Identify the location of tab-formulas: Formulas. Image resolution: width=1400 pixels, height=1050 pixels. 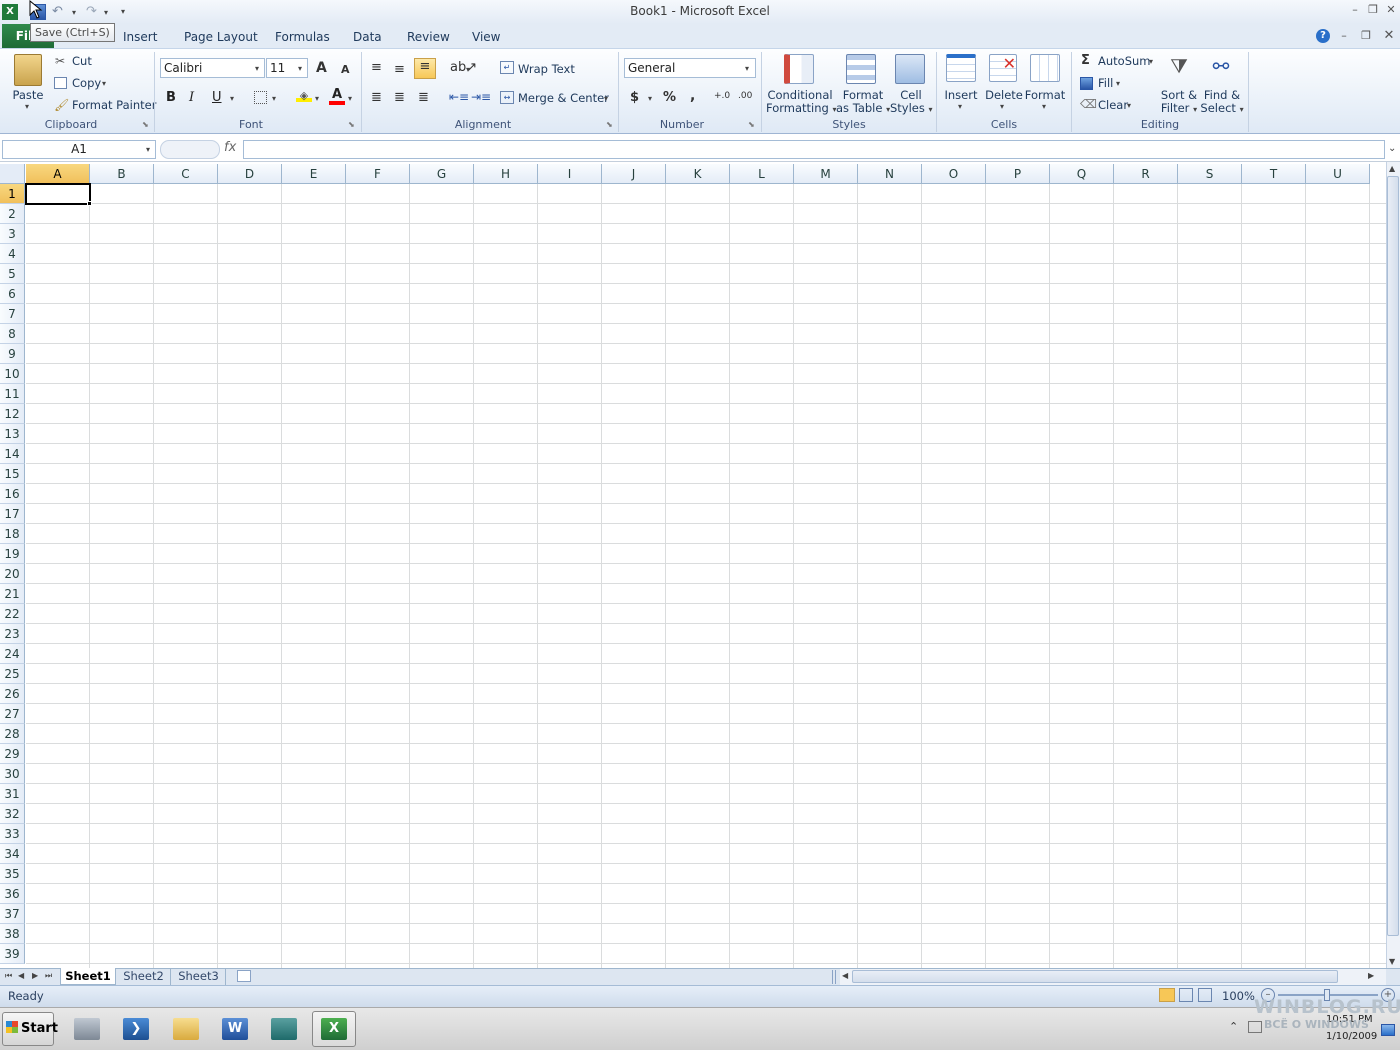
(302, 37).